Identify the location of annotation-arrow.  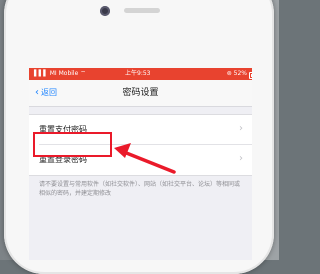
(145, 158).